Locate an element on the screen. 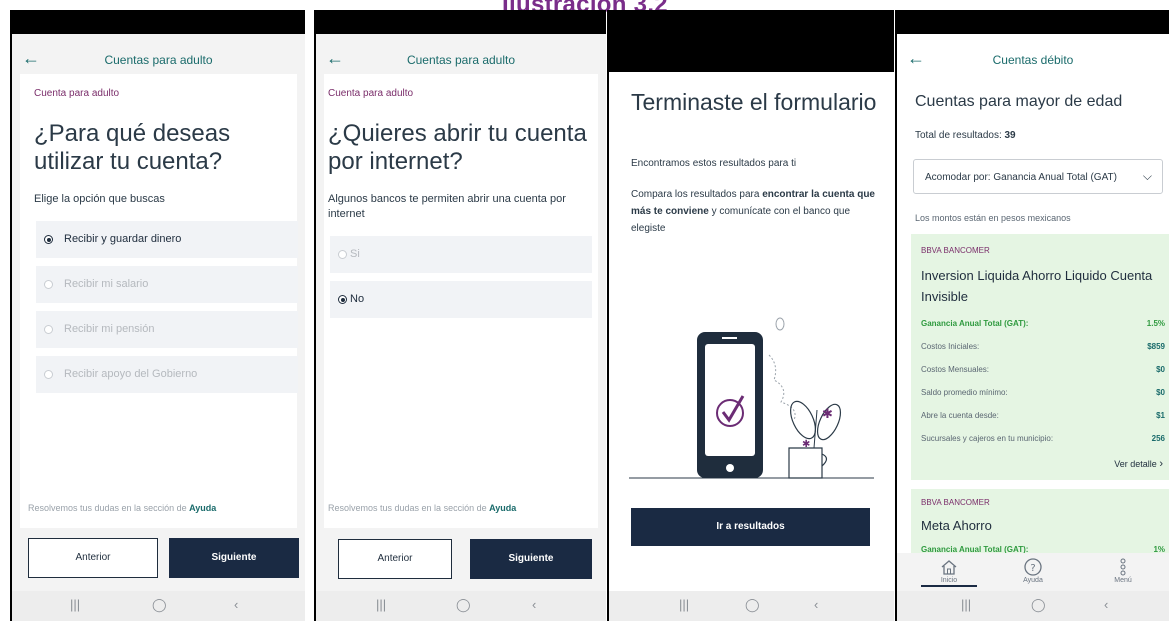 The height and width of the screenshot is (621, 1170). option-si: Si is located at coordinates (461, 254).